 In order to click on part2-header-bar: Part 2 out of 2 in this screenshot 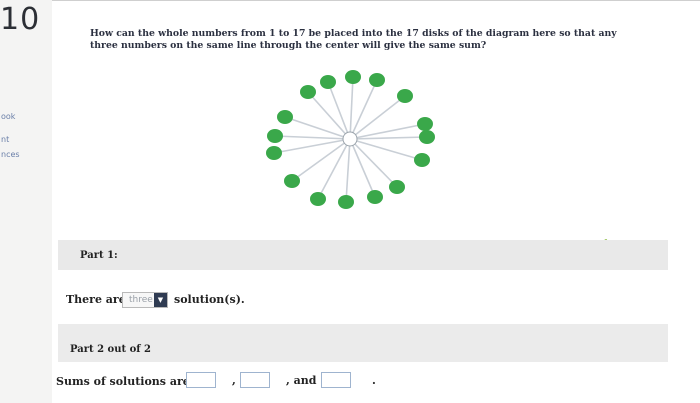, I will do `click(363, 343)`.